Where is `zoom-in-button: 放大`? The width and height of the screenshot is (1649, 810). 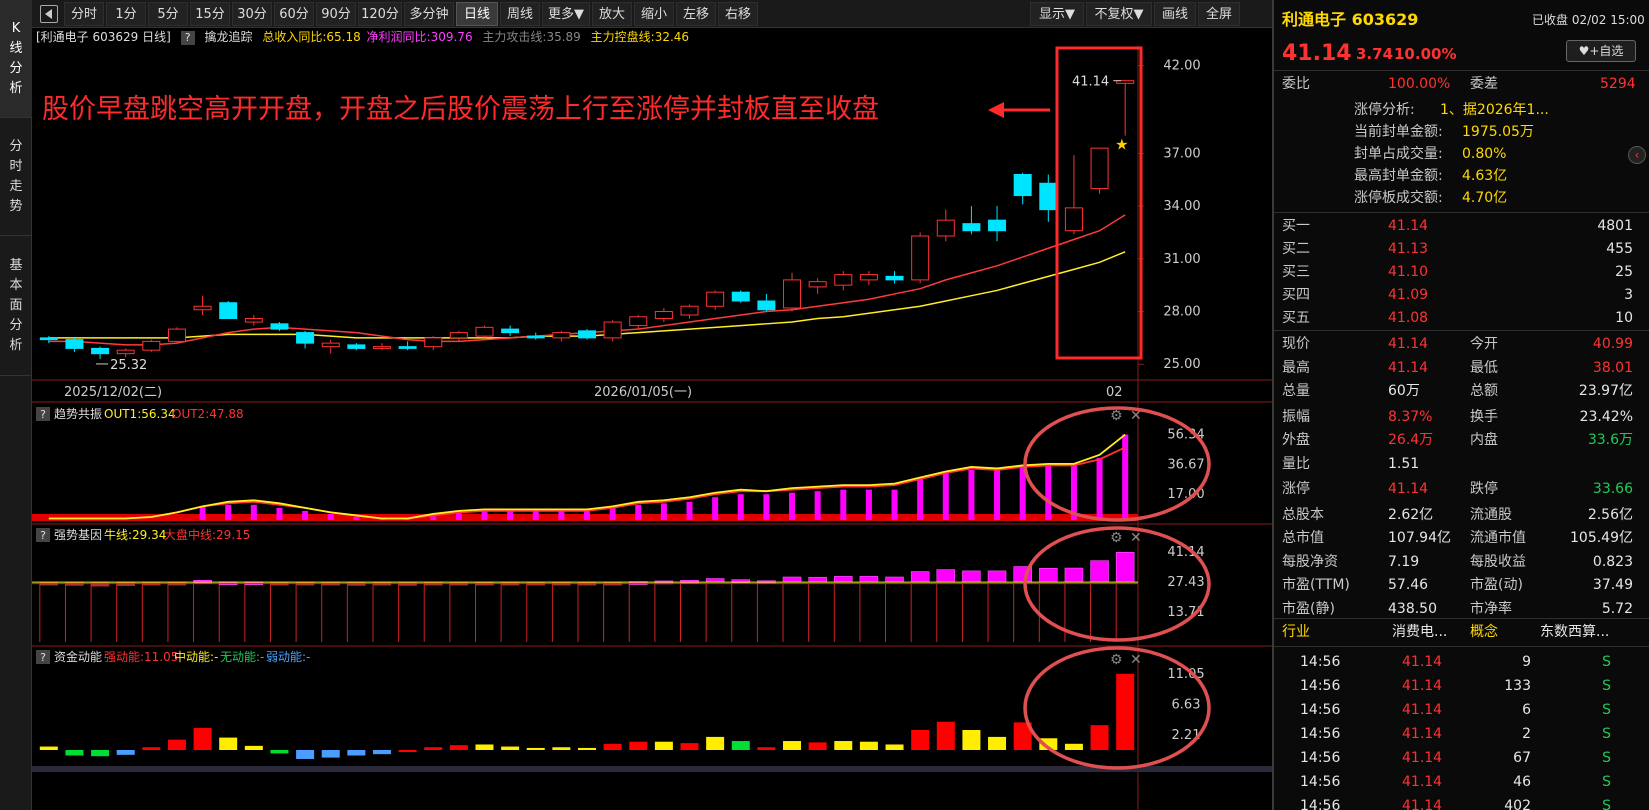 zoom-in-button: 放大 is located at coordinates (612, 14).